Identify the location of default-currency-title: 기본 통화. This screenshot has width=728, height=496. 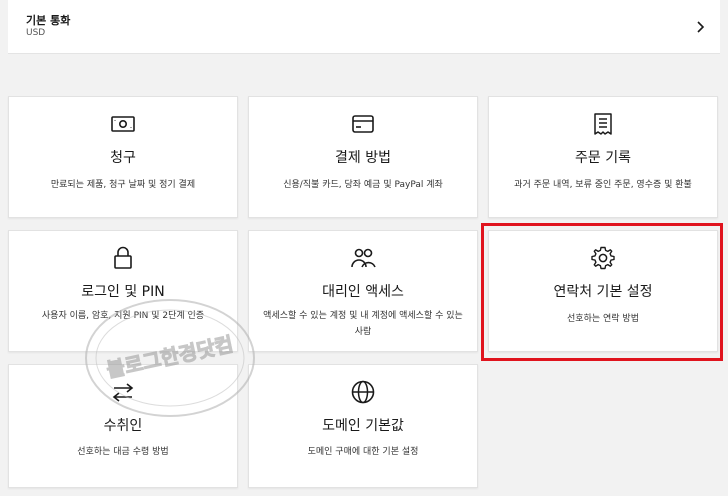
(48, 20).